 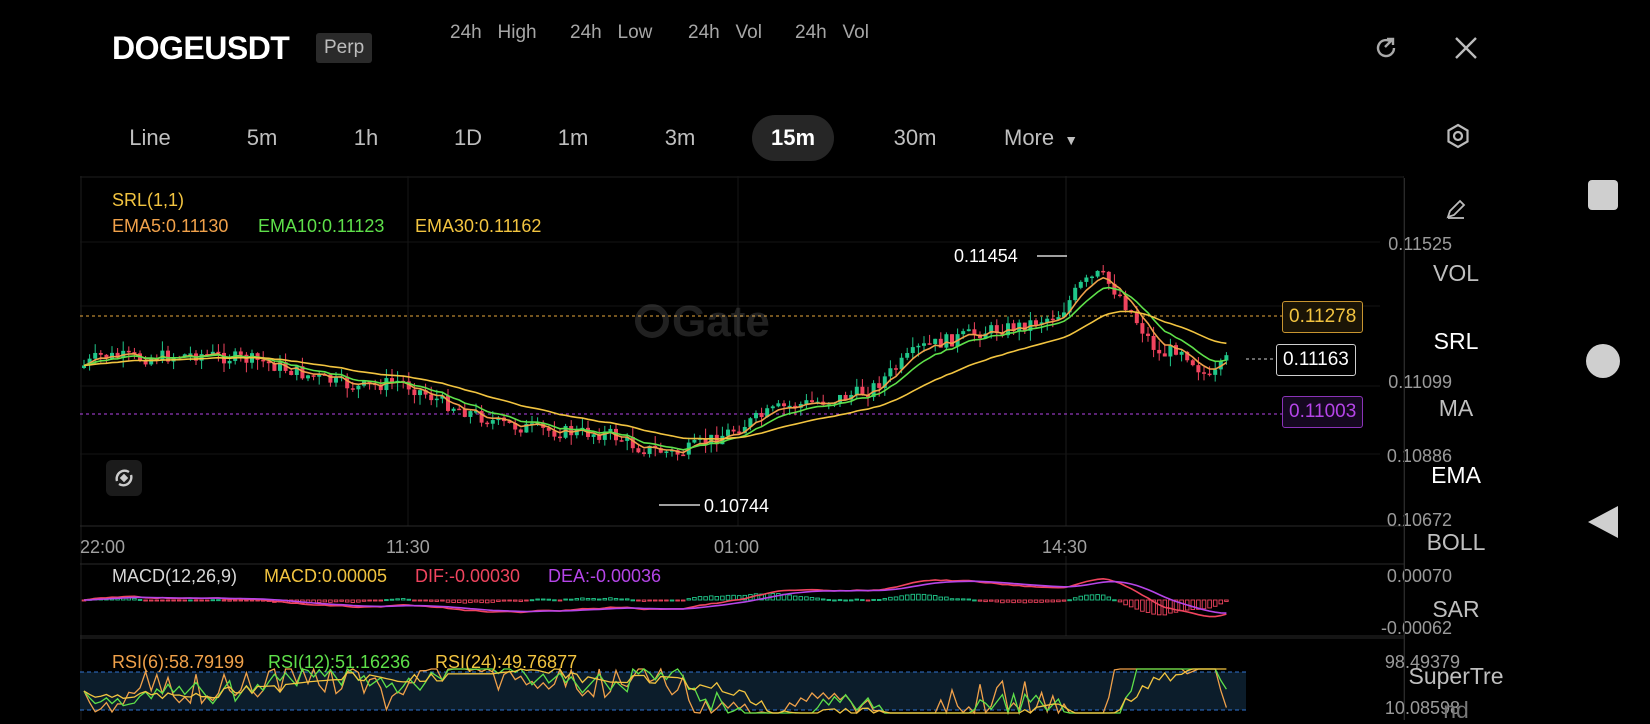 What do you see at coordinates (1456, 273) in the screenshot?
I see `indicator-vol: VOL` at bounding box center [1456, 273].